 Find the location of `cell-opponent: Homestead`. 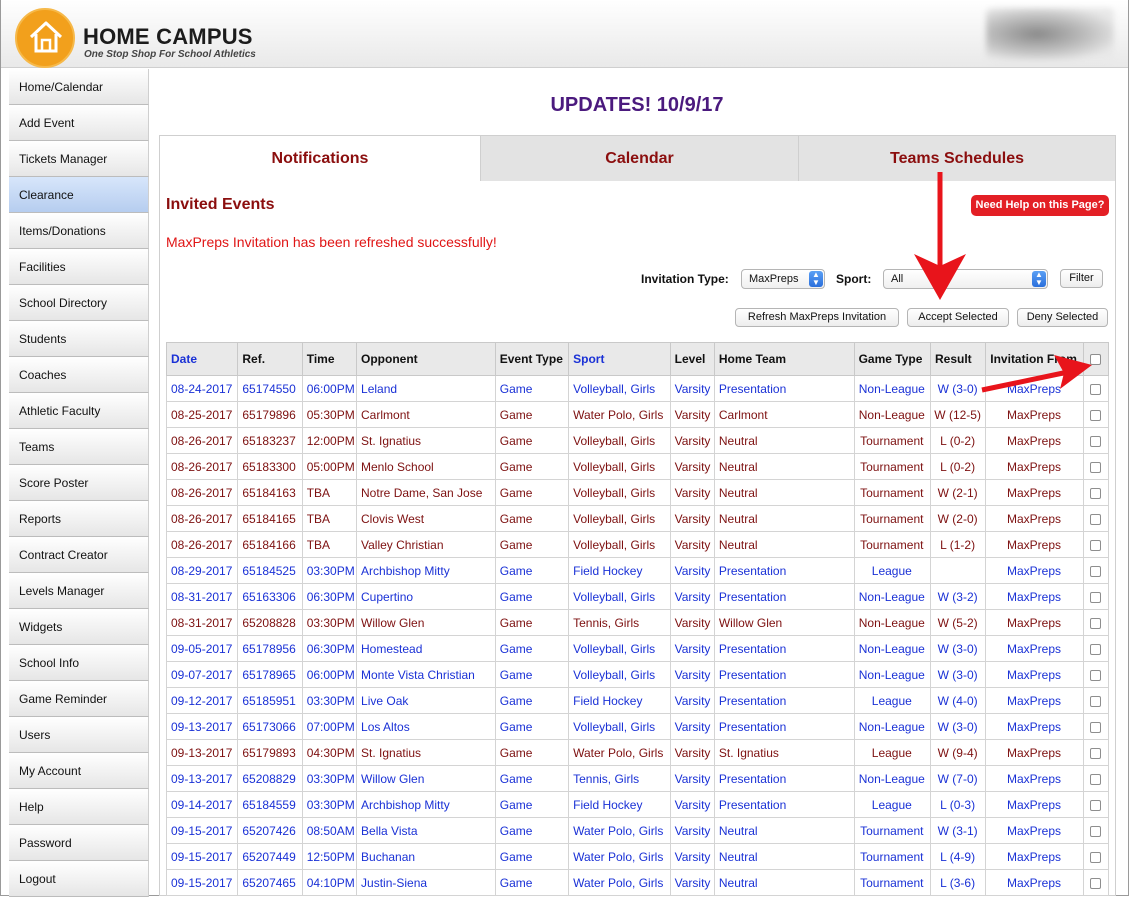

cell-opponent: Homestead is located at coordinates (426, 648).